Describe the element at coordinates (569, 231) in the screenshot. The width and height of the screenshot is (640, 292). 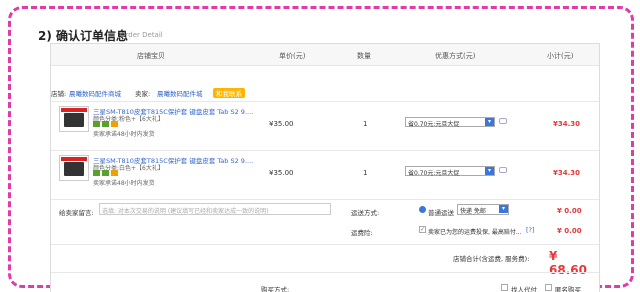
I see `insurance-fee: ¥ 0.00` at that location.